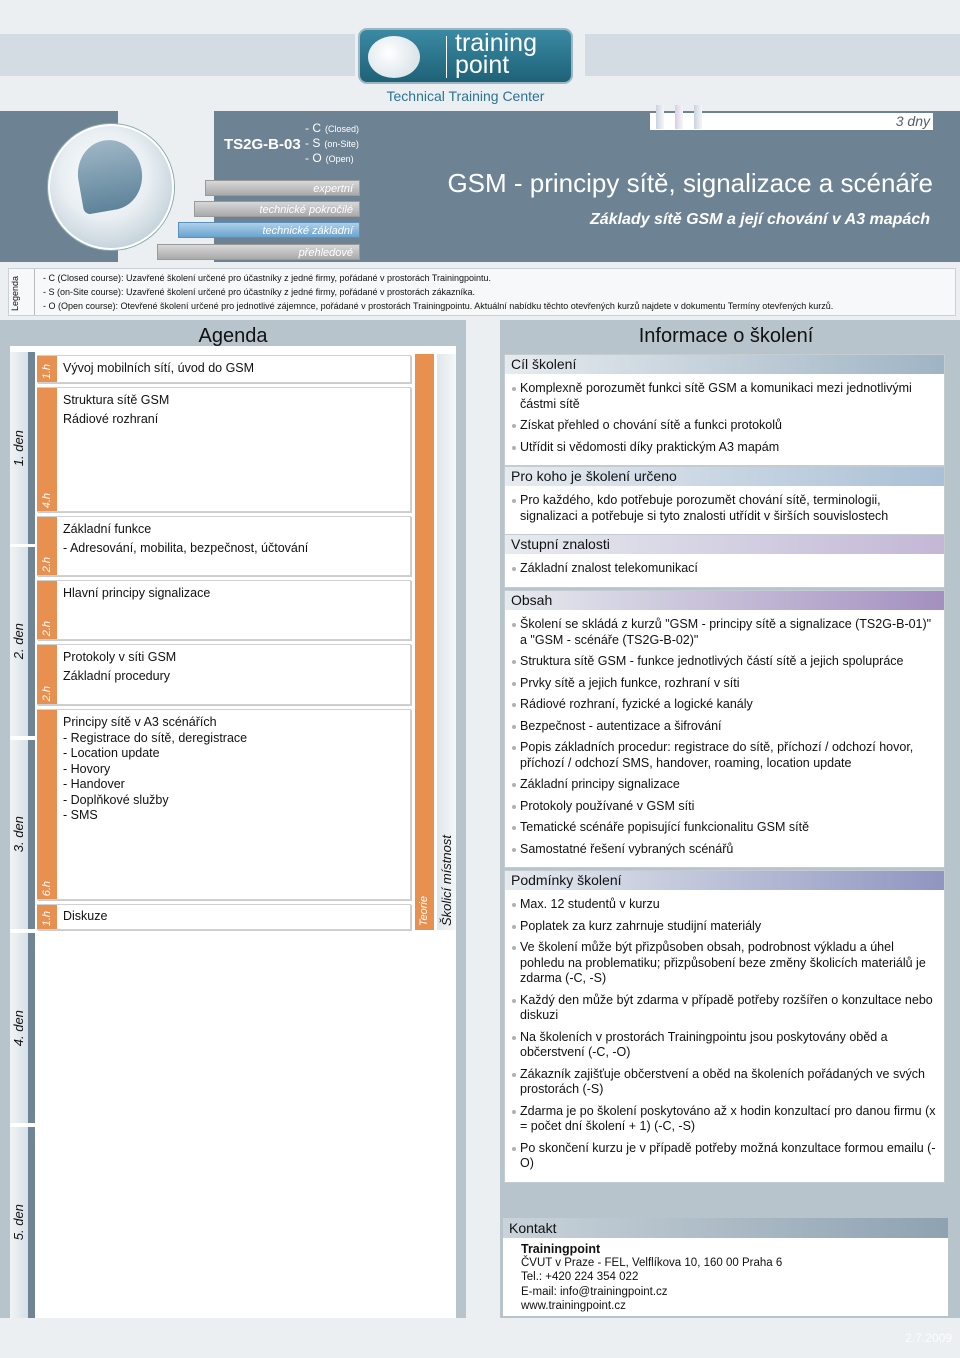 This screenshot has height=1358, width=960. Describe the element at coordinates (339, 159) in the screenshot. I see `course-type-label: (Open)` at that location.